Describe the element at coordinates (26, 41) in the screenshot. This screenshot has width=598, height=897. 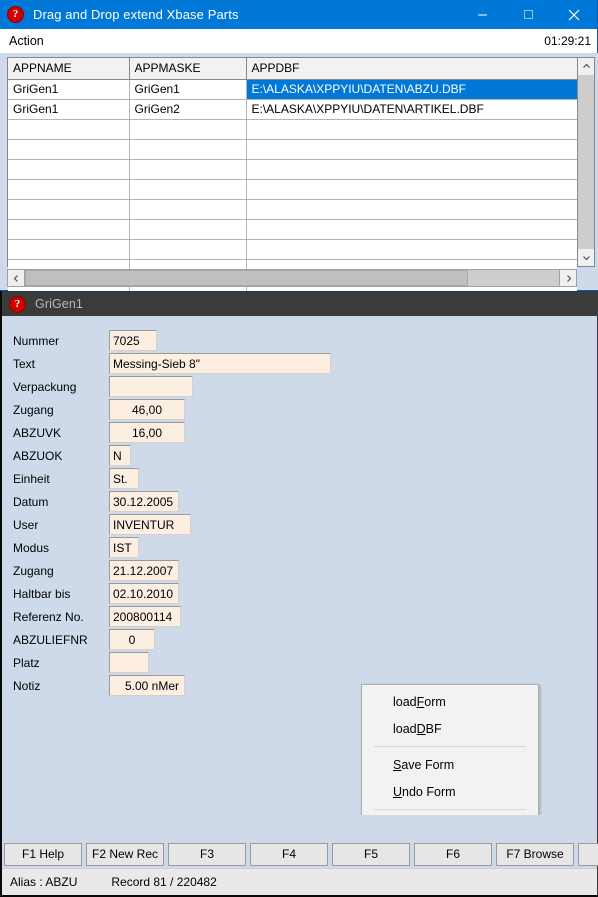
I see `menu-action: Action` at that location.